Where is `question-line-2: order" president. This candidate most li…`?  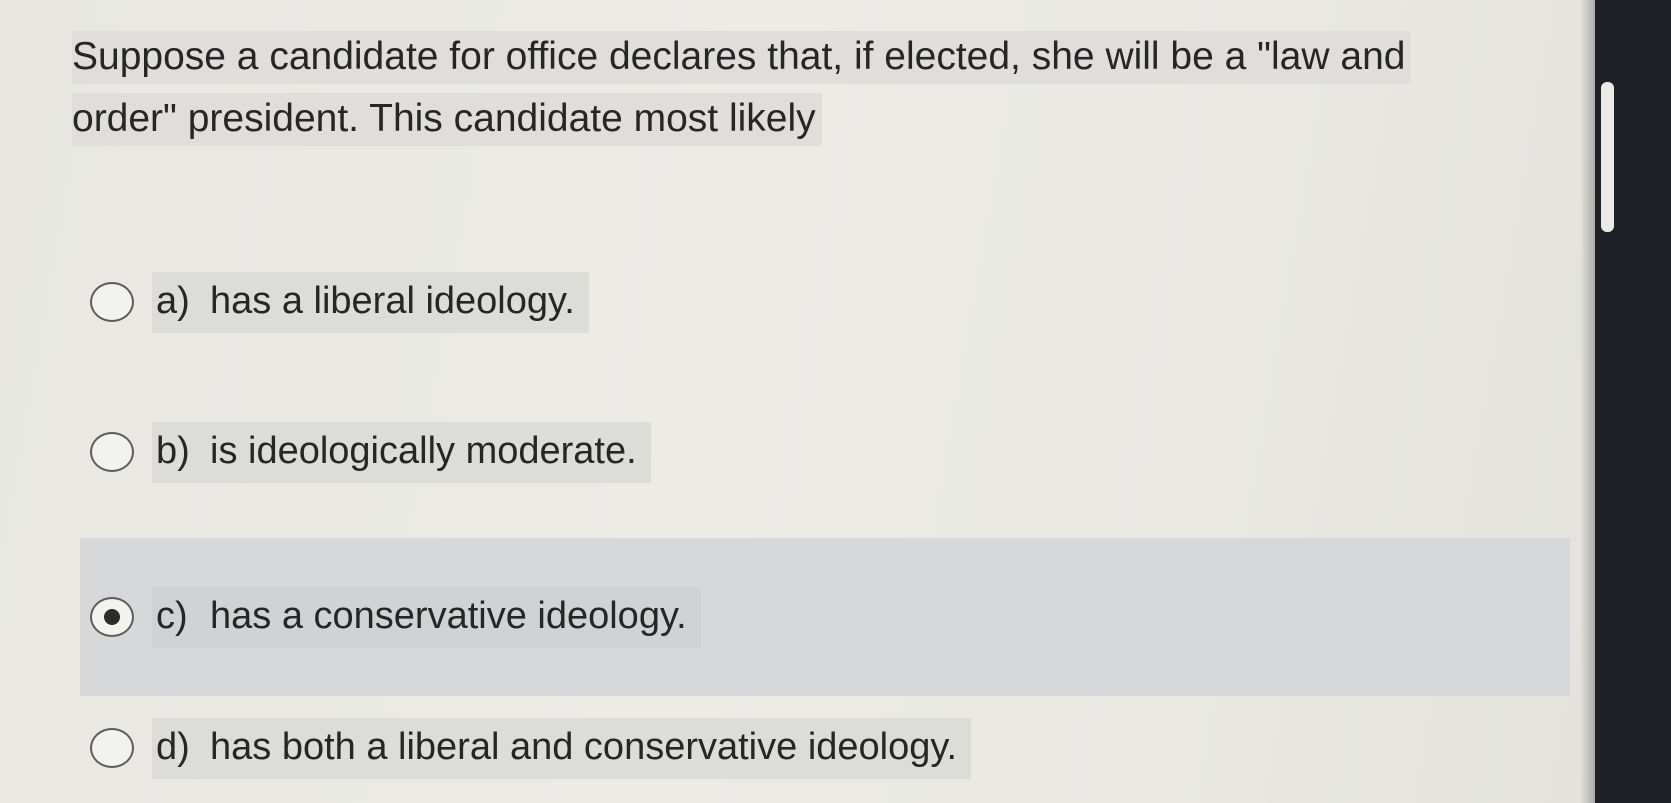 question-line-2: order" president. This candidate most li… is located at coordinates (447, 119).